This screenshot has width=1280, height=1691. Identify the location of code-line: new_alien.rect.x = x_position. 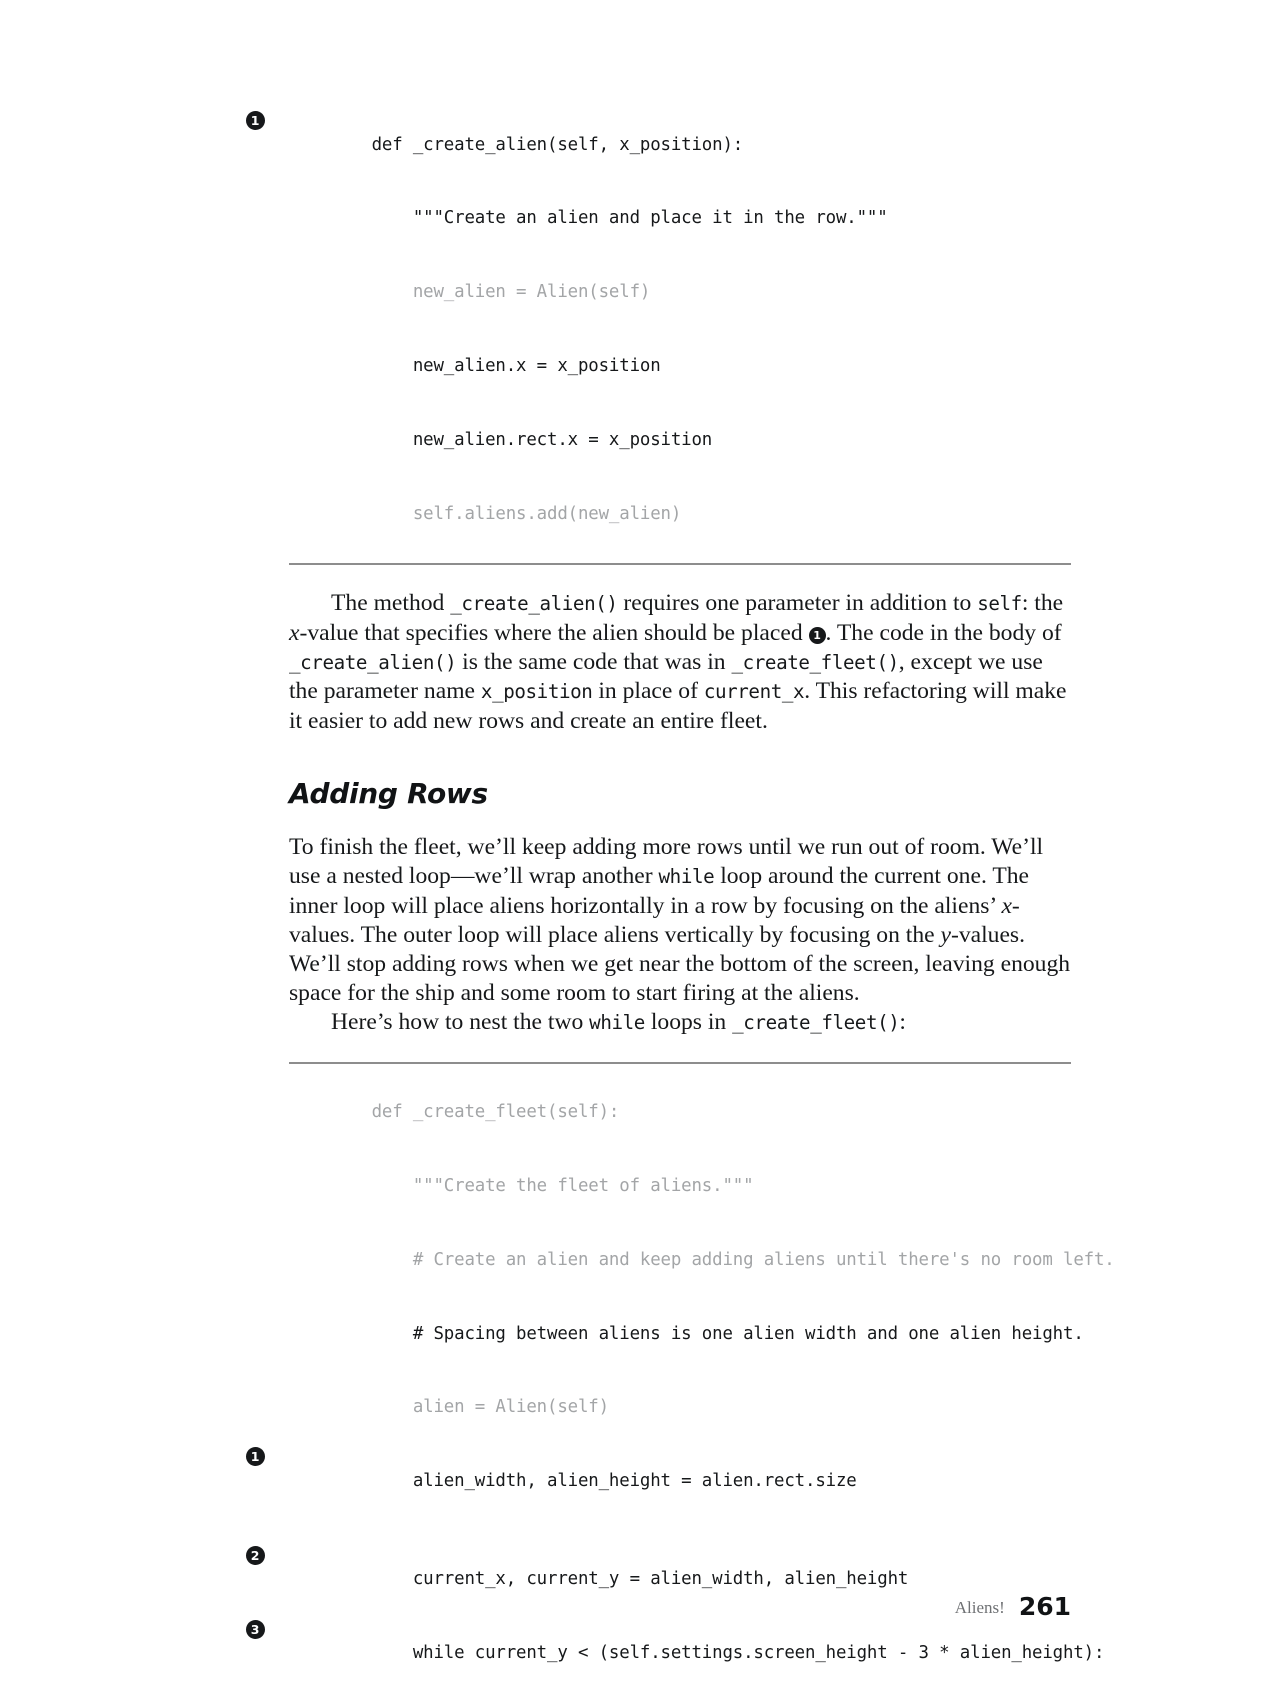
(680, 440).